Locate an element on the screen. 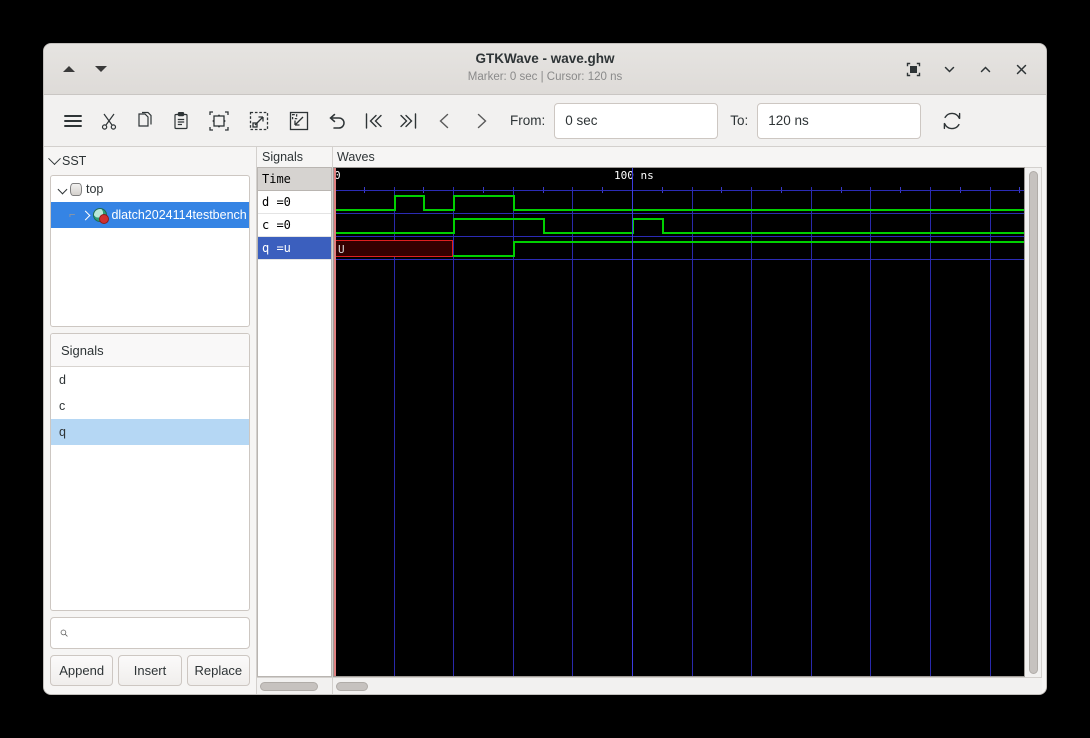  go-to-end-icon is located at coordinates (408, 120).